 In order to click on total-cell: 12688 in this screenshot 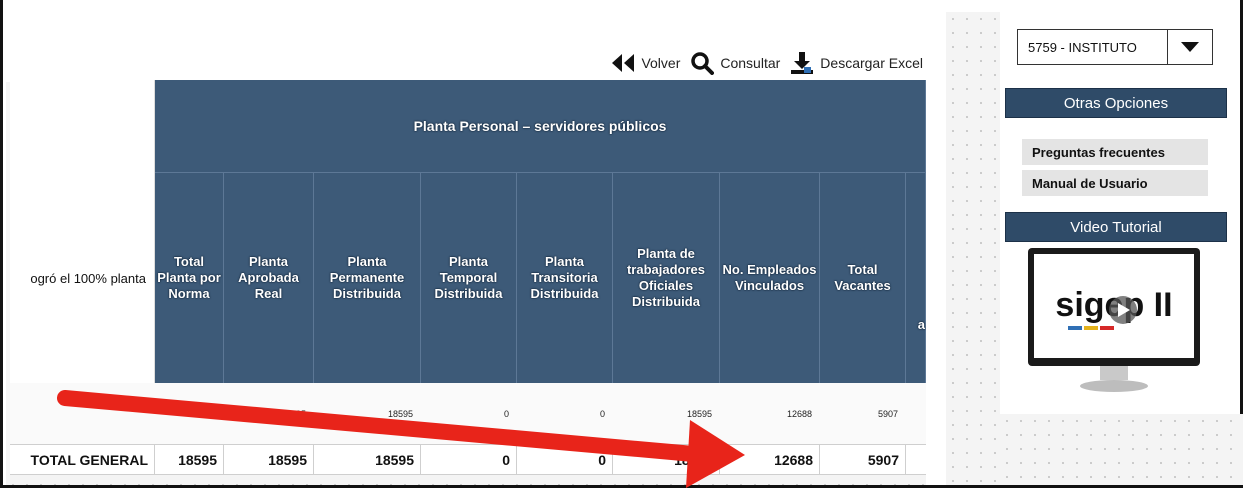, I will do `click(770, 460)`.